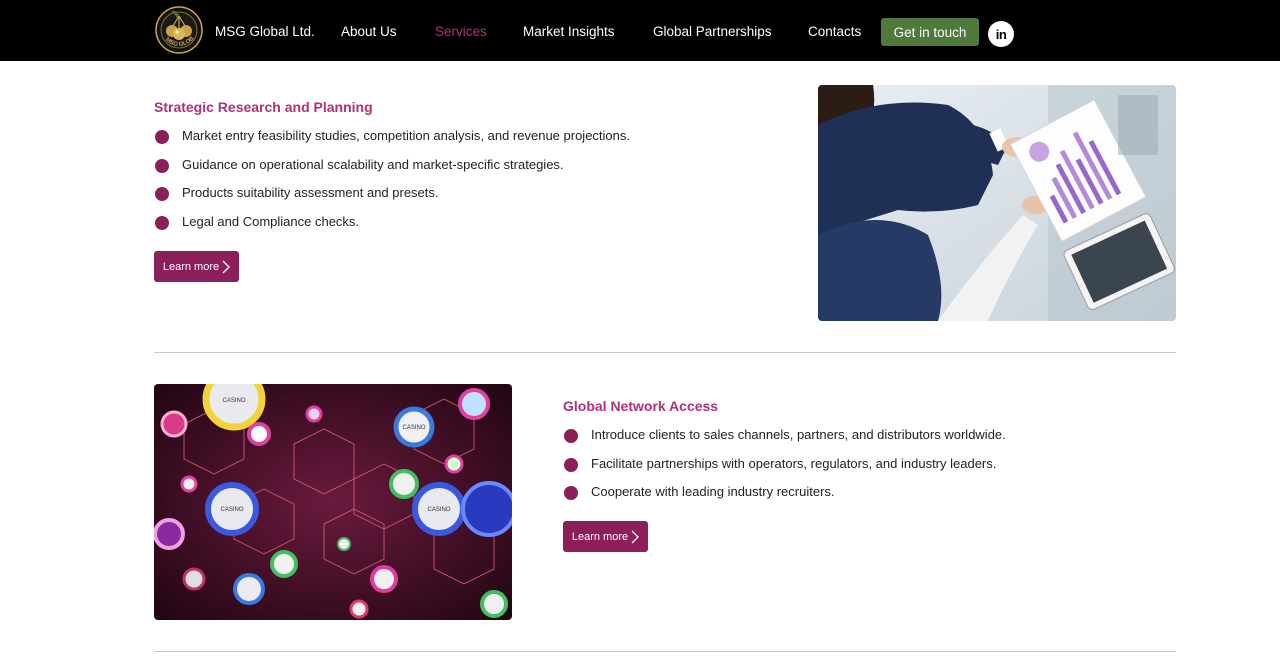 The height and width of the screenshot is (665, 1280). I want to click on learn-more-button-network: Learn more, so click(605, 536).